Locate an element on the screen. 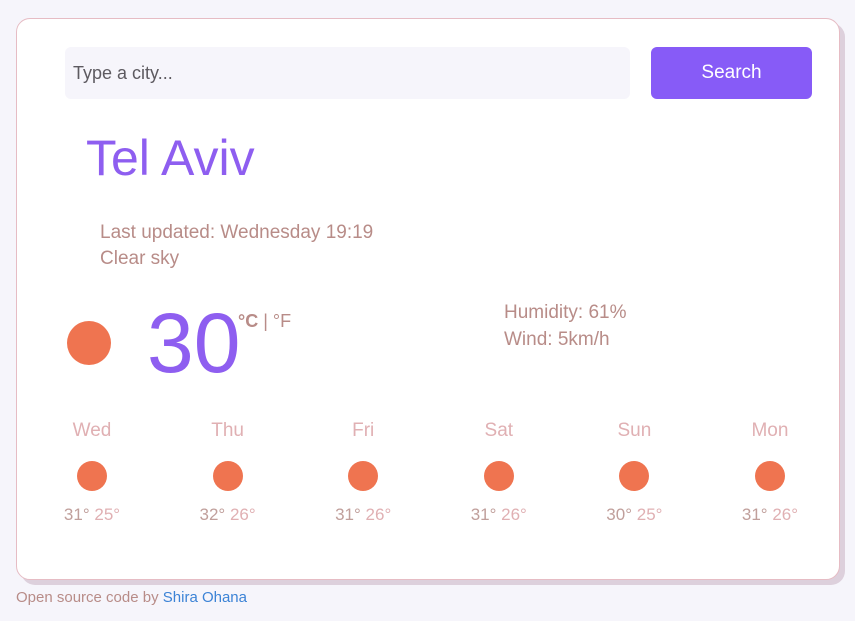  last-updated: Last updated: Wednesday 19:19 is located at coordinates (237, 232).